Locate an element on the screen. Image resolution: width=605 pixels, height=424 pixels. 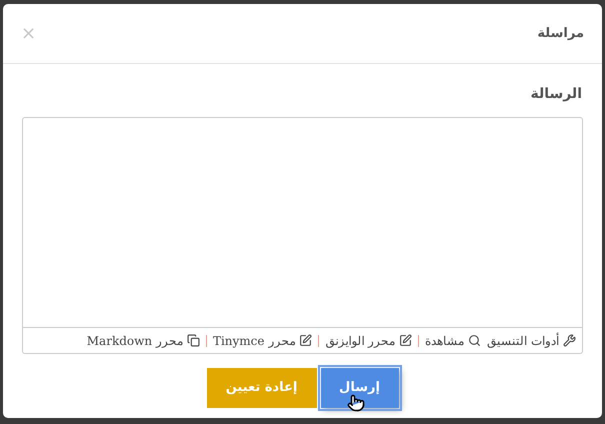
editor-tab: محرر Markdown is located at coordinates (143, 341).